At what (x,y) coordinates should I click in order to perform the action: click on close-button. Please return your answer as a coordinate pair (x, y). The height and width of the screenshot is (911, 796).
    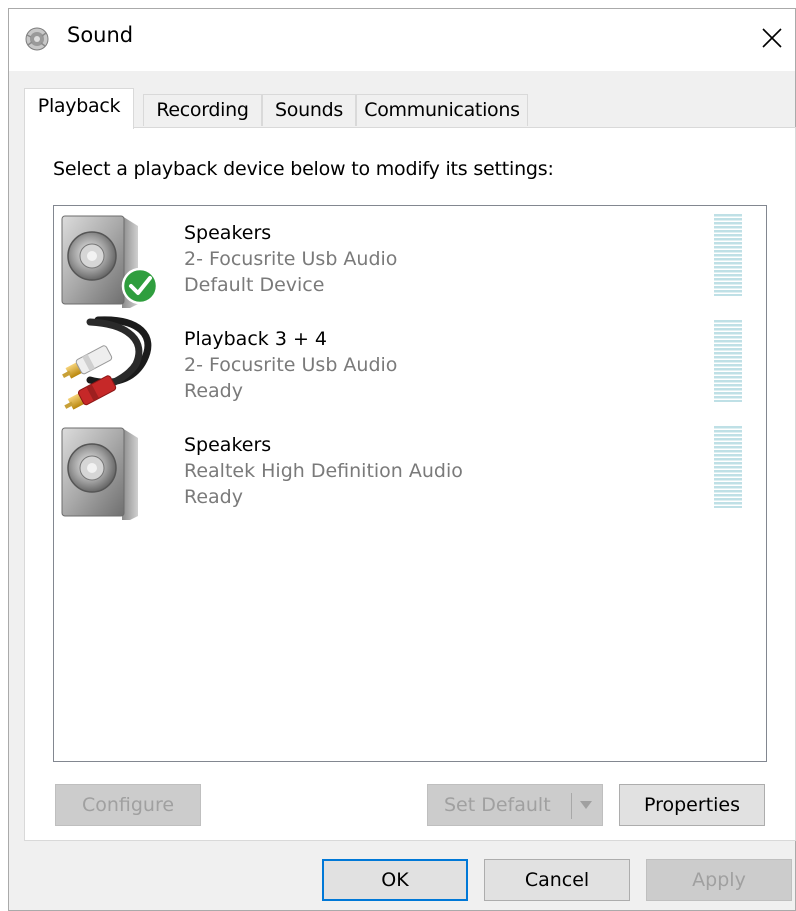
    Looking at the image, I should click on (772, 38).